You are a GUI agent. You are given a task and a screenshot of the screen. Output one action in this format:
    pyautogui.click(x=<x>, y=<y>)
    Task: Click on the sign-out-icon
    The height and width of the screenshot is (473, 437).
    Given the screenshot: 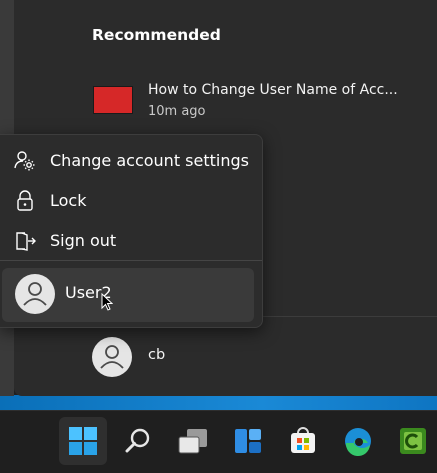 What is the action you would take?
    pyautogui.click(x=25, y=241)
    